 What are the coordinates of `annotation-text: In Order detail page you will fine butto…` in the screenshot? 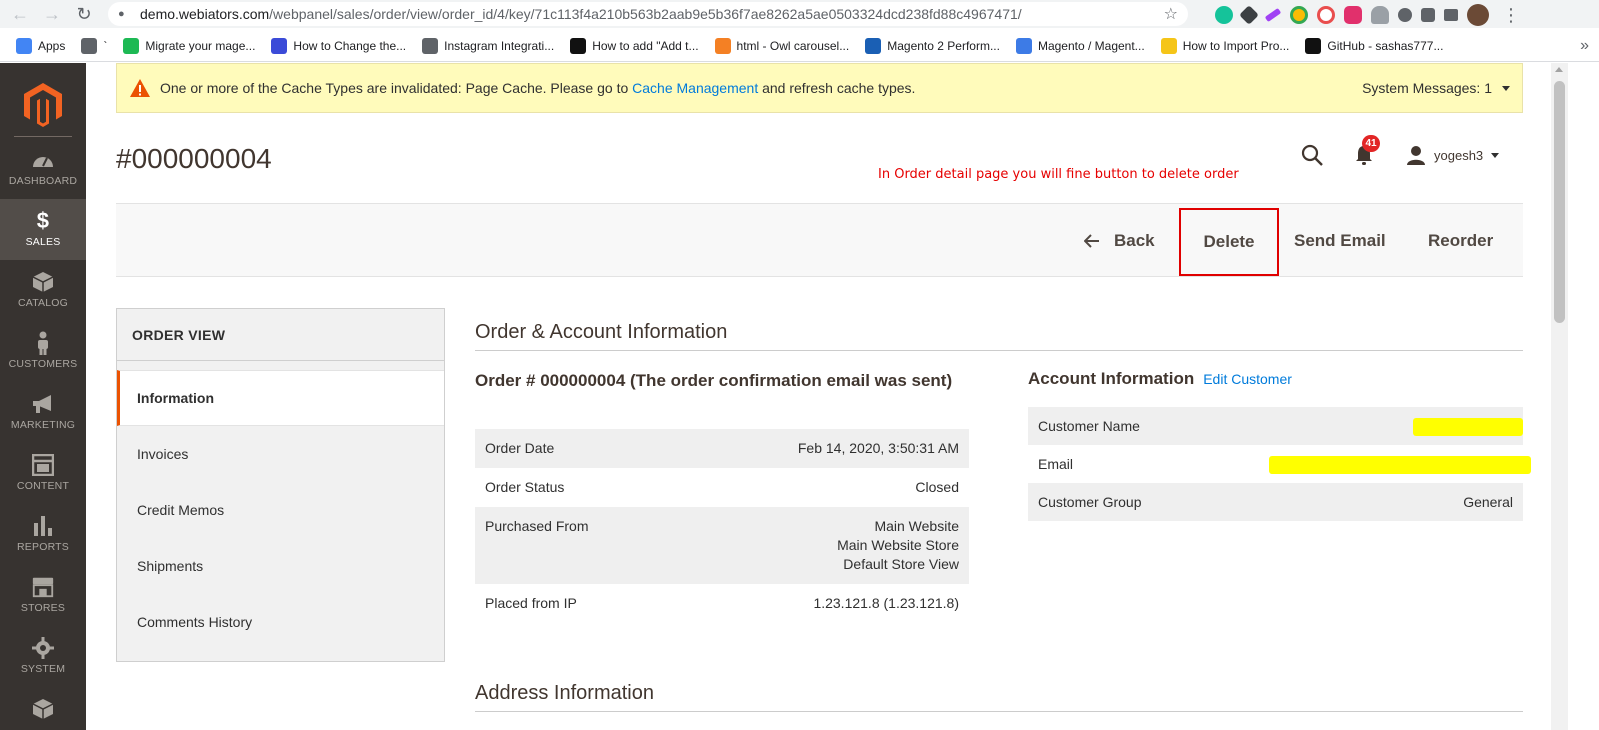 It's located at (1058, 174).